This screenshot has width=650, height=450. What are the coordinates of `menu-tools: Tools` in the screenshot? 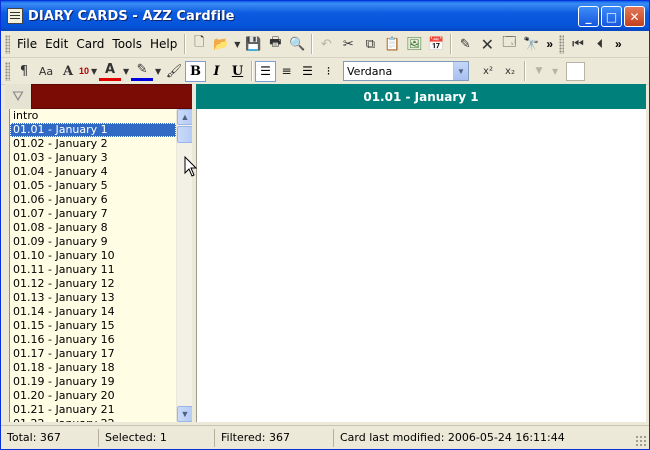 It's located at (127, 44).